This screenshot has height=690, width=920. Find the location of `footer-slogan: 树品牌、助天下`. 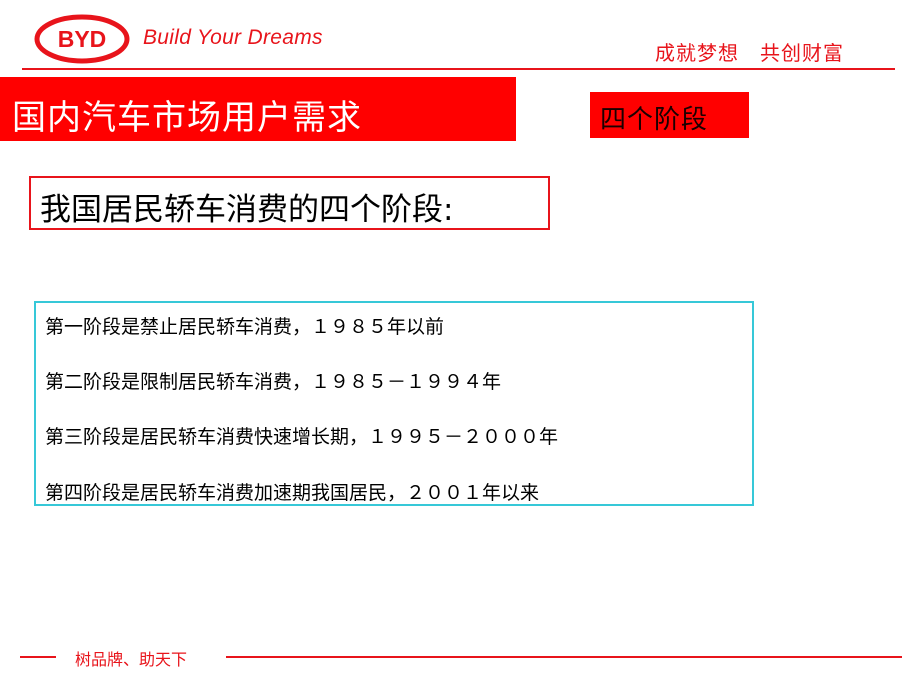

footer-slogan: 树品牌、助天下 is located at coordinates (131, 659).